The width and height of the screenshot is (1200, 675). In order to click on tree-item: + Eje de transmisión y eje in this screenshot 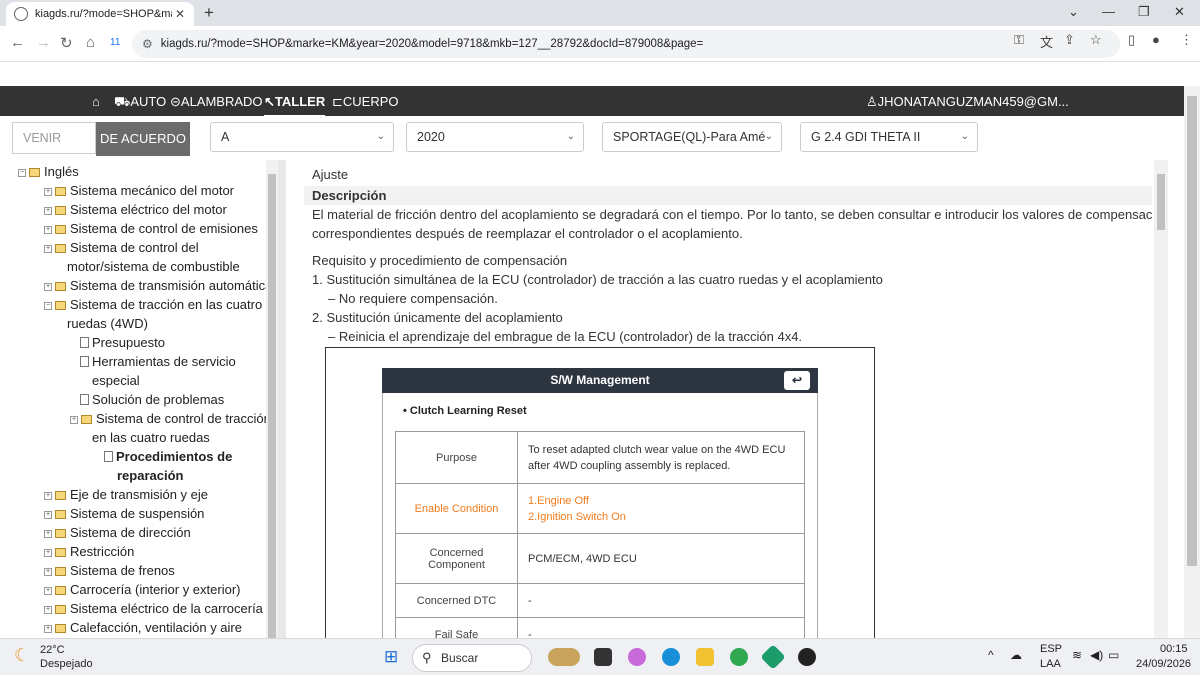, I will do `click(126, 494)`.